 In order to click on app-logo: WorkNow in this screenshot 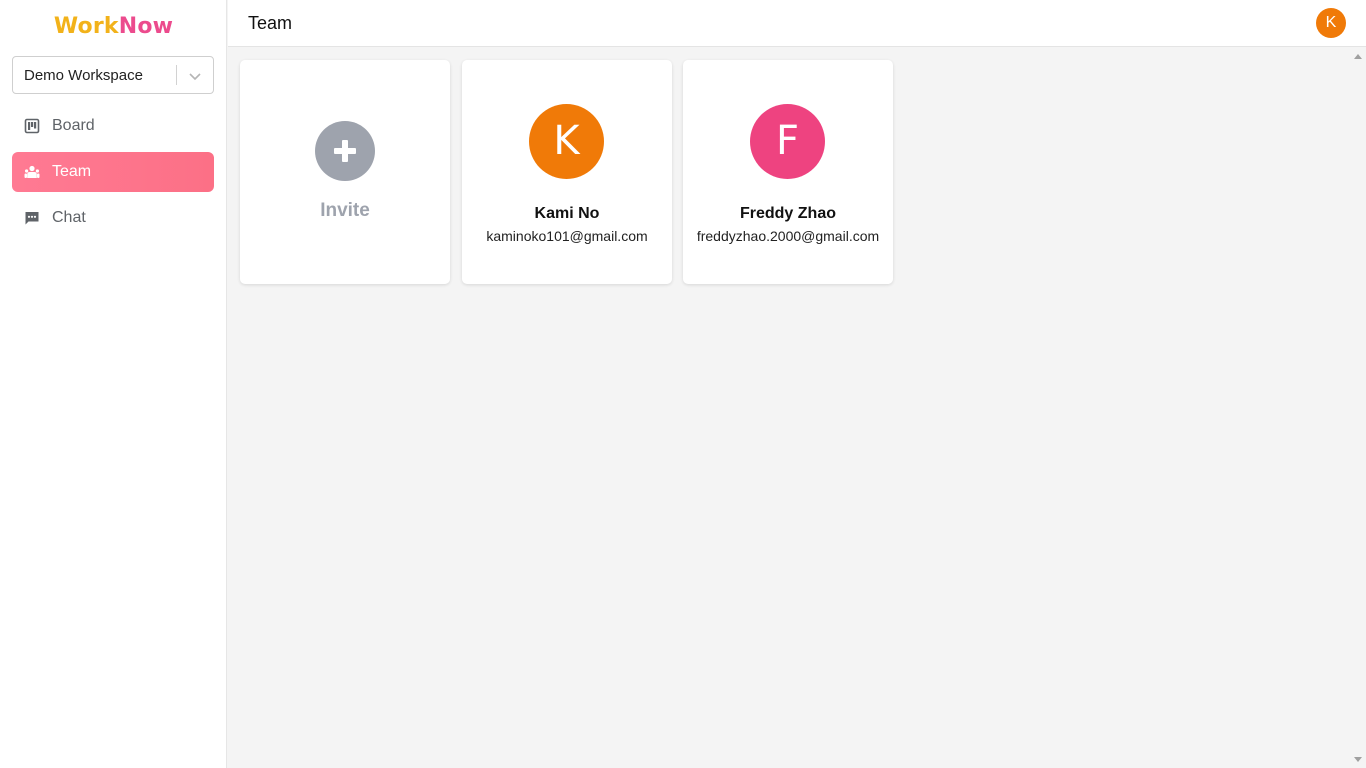, I will do `click(113, 26)`.